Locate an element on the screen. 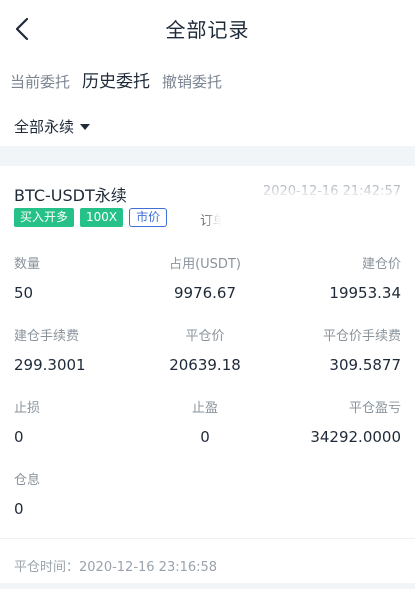 This screenshot has height=589, width=415. contract-pair: BTC-USDT永续 is located at coordinates (70, 195).